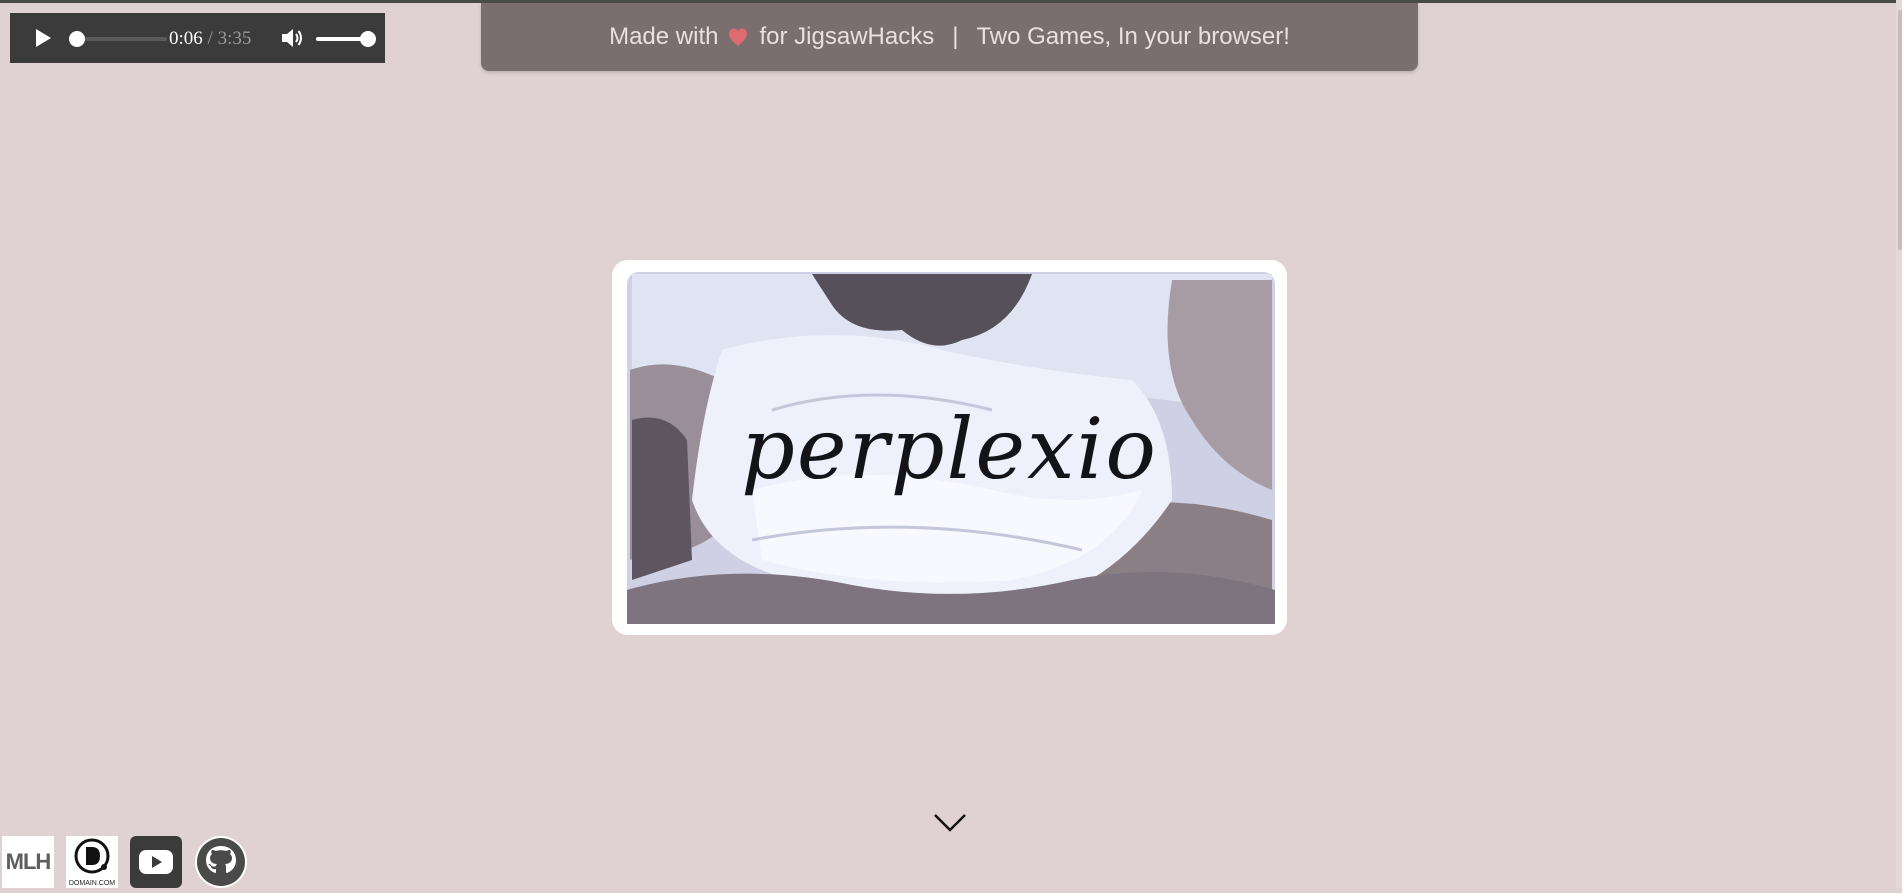  Describe the element at coordinates (92, 856) in the screenshot. I see `domain-d-icon` at that location.